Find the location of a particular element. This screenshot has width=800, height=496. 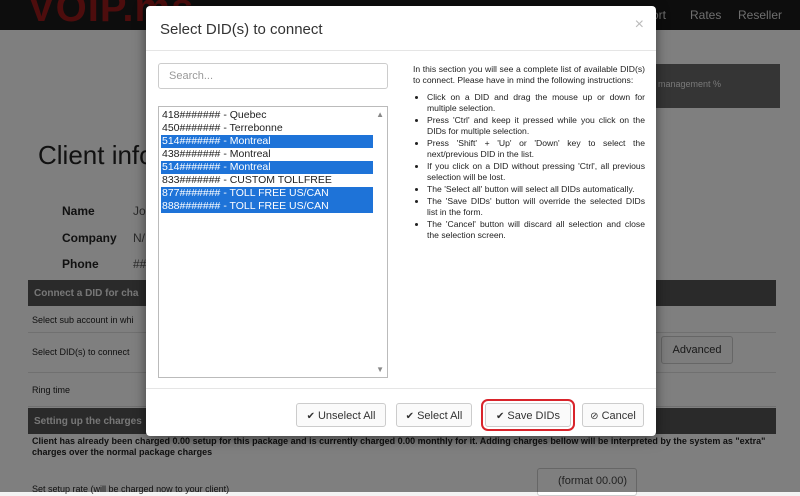

did-option: 418####### - Quebec is located at coordinates (267, 115).